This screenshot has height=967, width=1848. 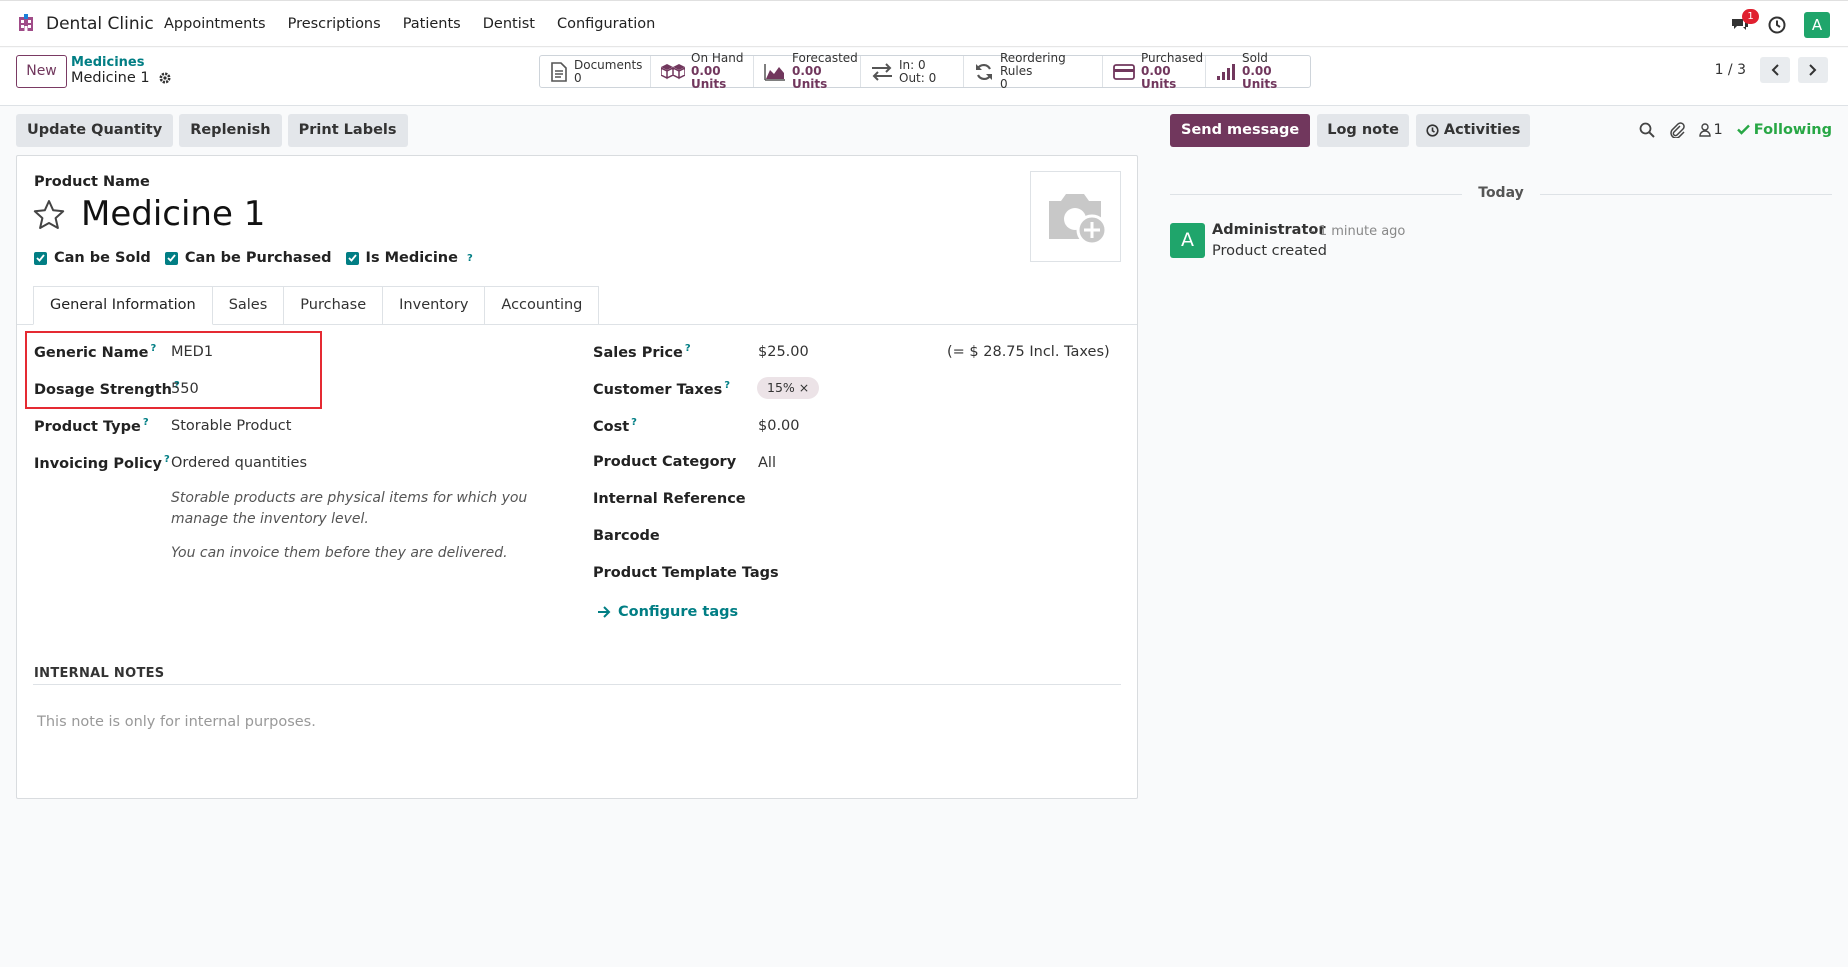 I want to click on out-value: Out: 0, so click(x=918, y=77).